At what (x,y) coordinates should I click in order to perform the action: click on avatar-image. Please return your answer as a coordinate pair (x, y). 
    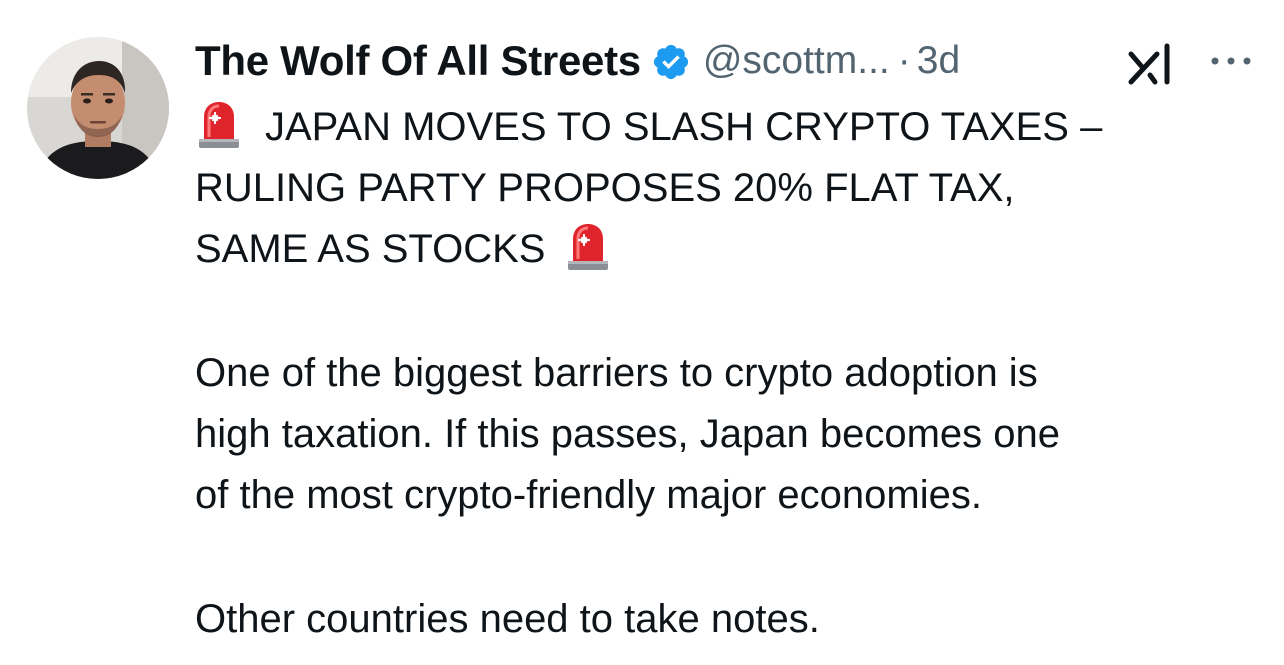
    Looking at the image, I should click on (98, 108).